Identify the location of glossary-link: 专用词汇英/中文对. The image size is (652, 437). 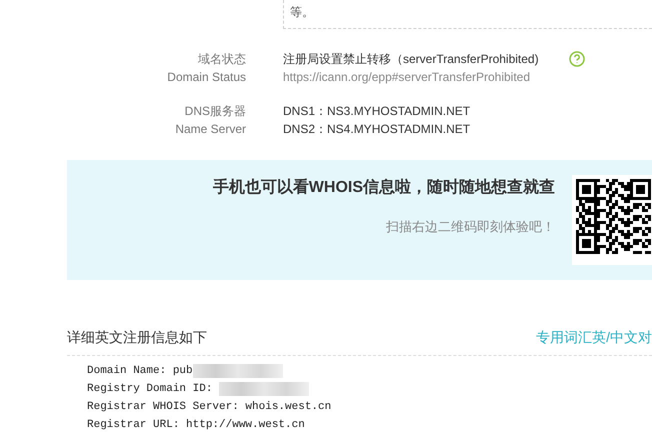
(594, 338).